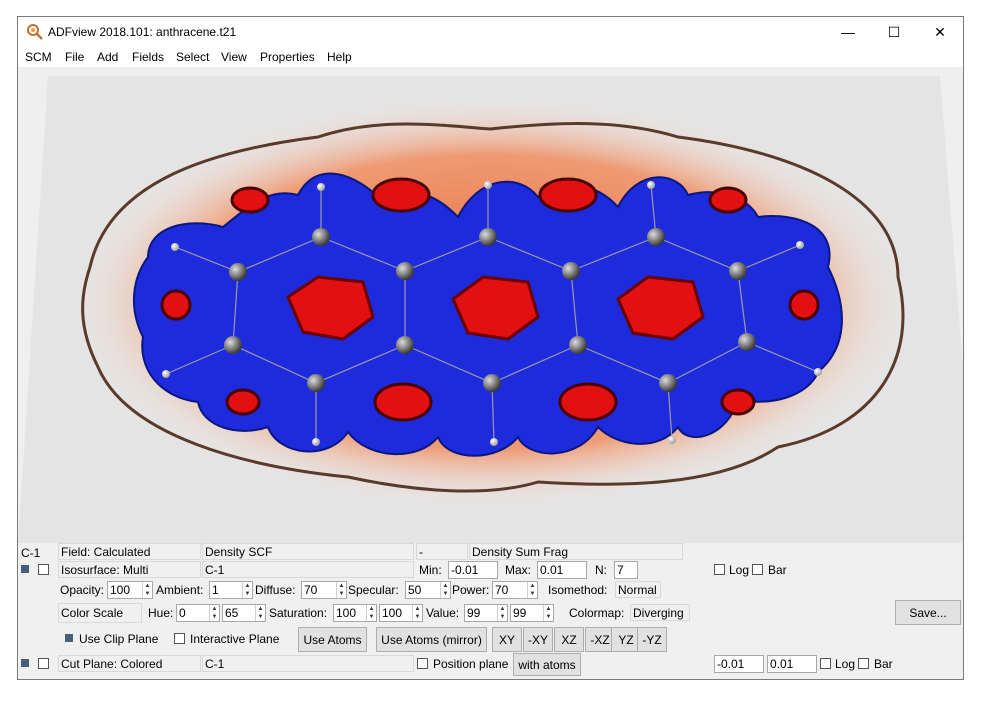  Describe the element at coordinates (82, 590) in the screenshot. I see `opacity-label: Opacity:` at that location.